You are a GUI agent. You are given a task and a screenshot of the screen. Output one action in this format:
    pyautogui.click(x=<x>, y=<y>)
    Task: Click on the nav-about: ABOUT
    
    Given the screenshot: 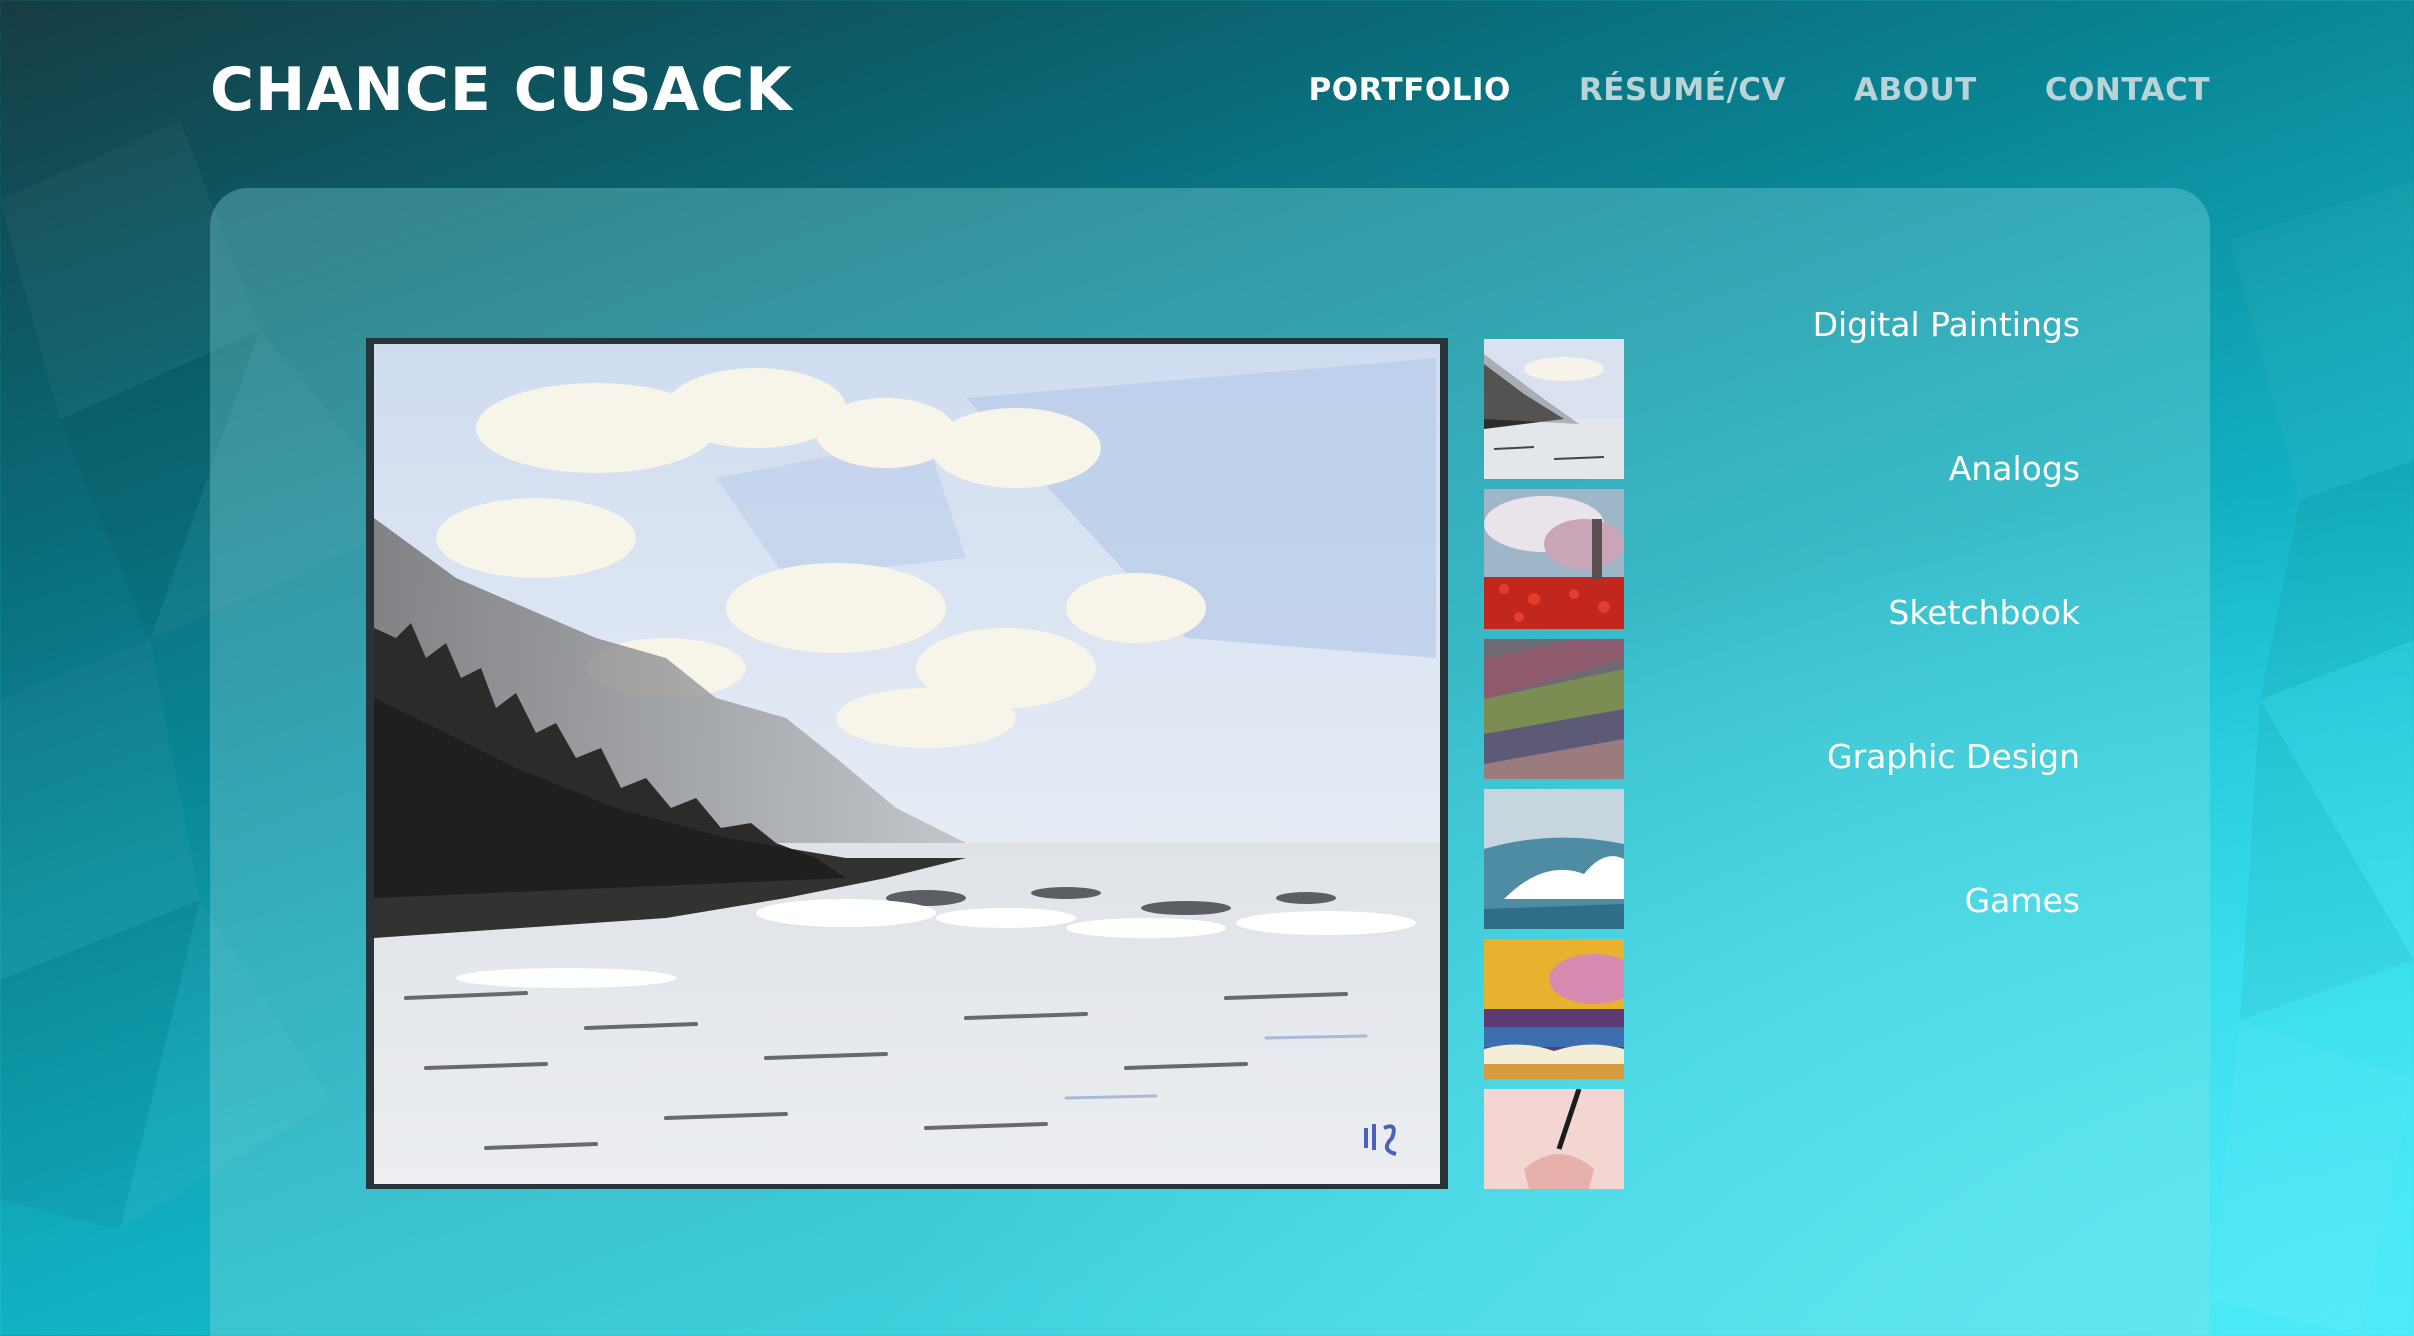 What is the action you would take?
    pyautogui.click(x=1915, y=90)
    